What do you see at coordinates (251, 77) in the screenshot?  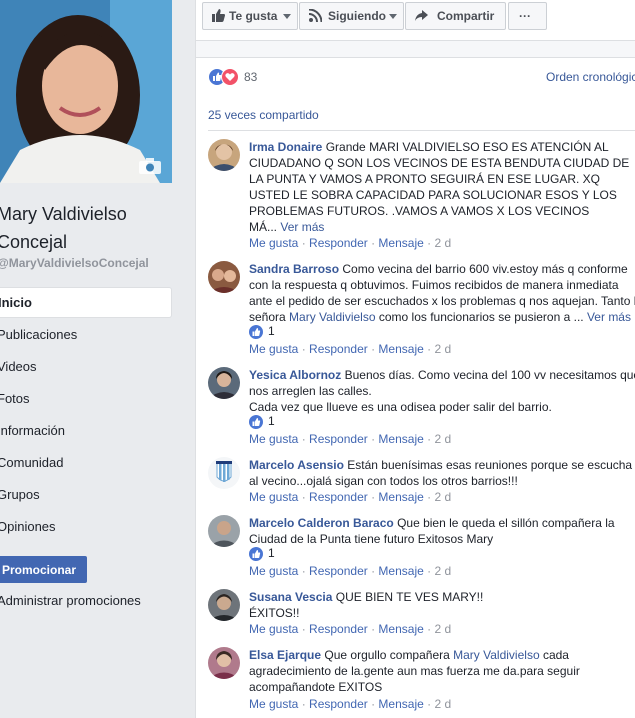 I see `reaction-count: 83` at bounding box center [251, 77].